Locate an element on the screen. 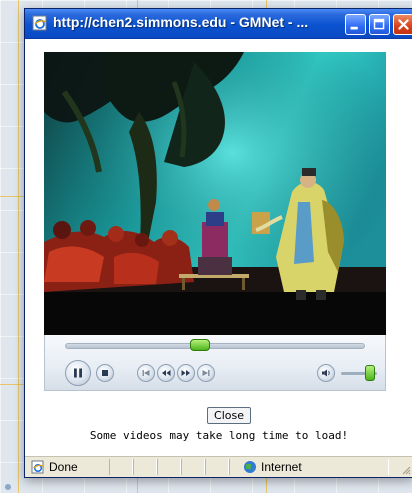  stop-icon is located at coordinates (105, 373).